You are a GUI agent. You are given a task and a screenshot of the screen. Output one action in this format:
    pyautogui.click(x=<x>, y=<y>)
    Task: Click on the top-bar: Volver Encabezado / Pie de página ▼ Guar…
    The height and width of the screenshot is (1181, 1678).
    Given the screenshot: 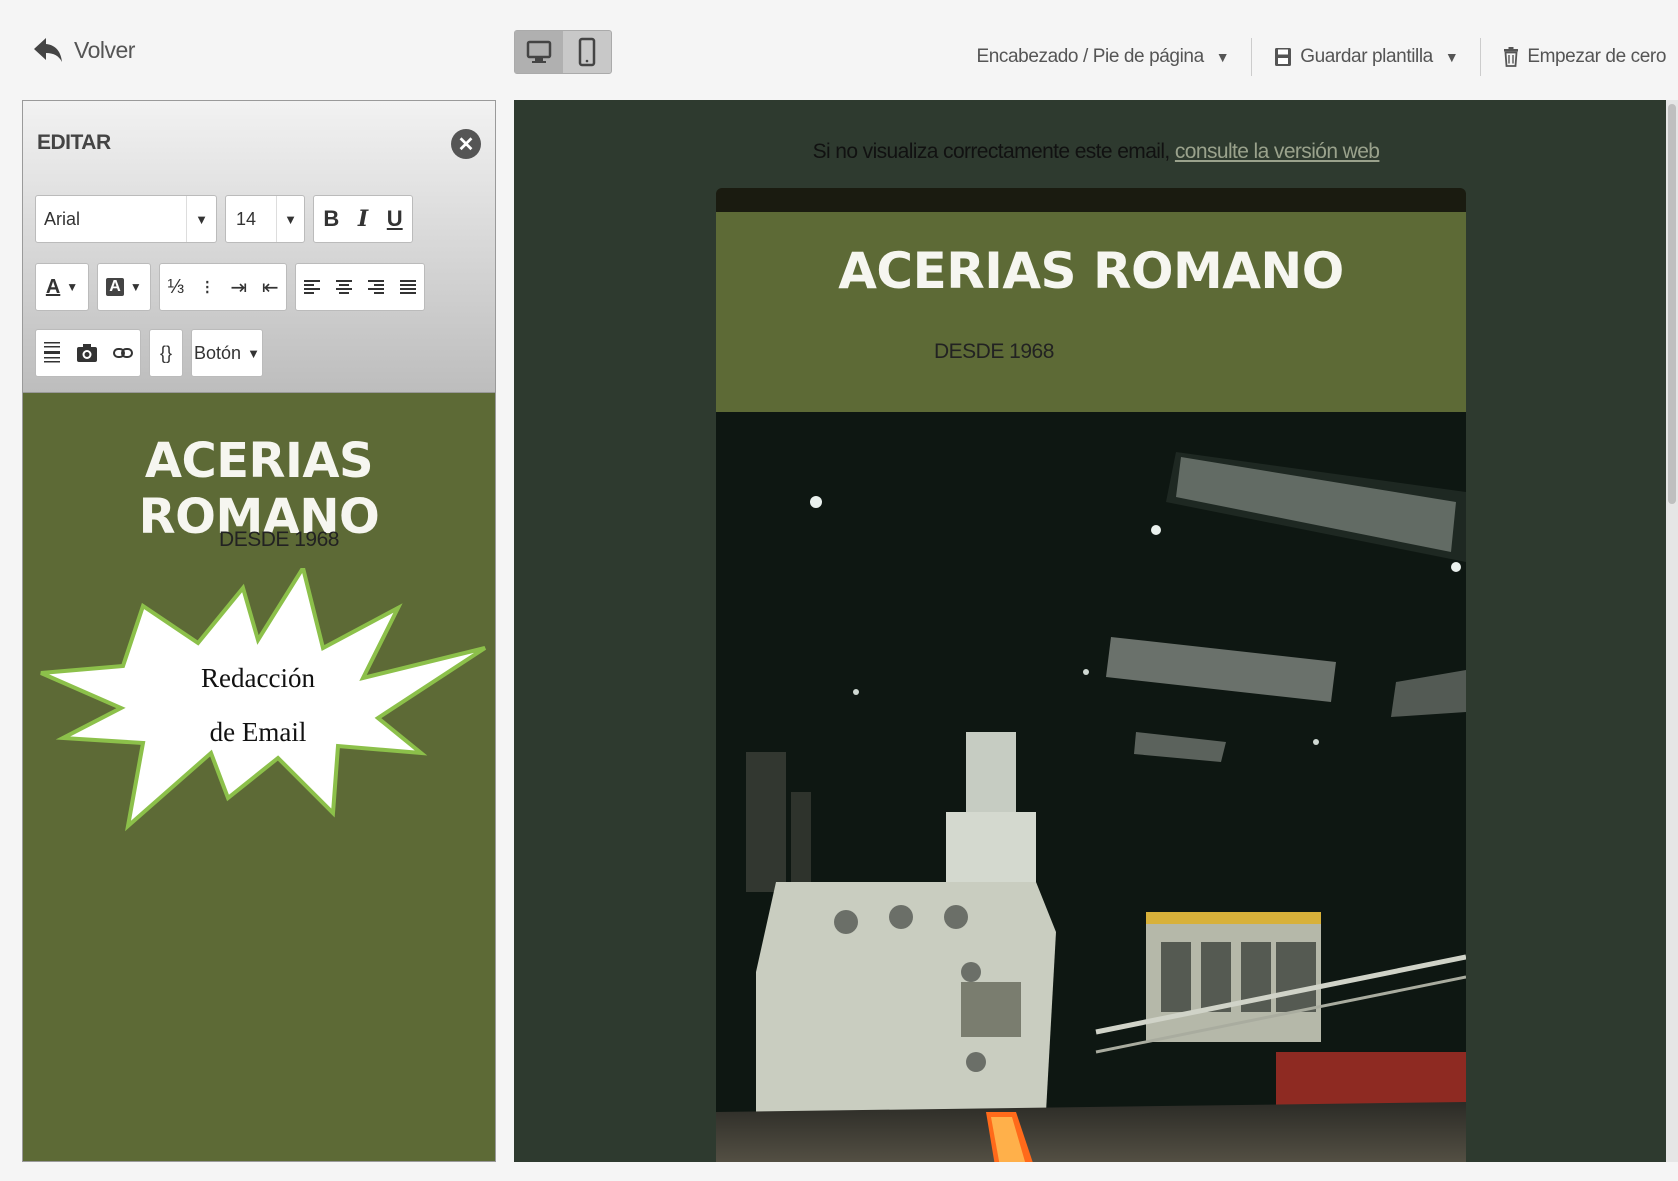 What is the action you would take?
    pyautogui.click(x=839, y=50)
    